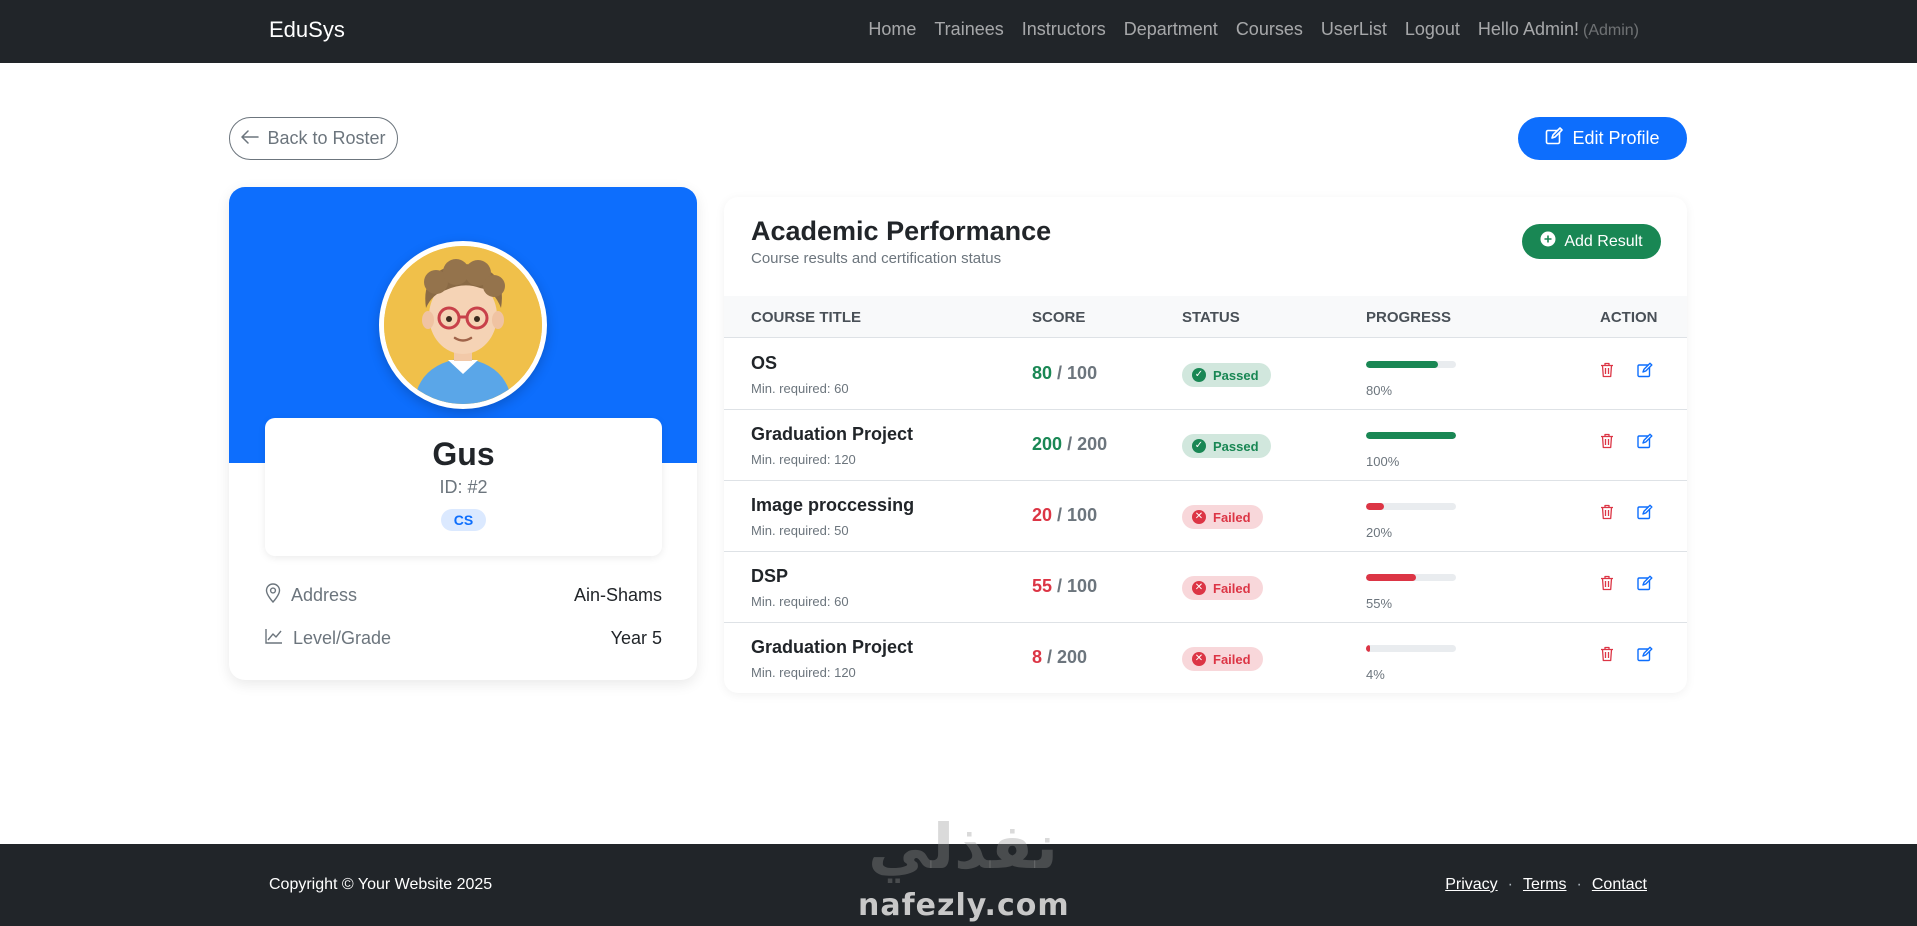 This screenshot has height=926, width=1917. What do you see at coordinates (463, 487) in the screenshot?
I see `student-id: ID: #2` at bounding box center [463, 487].